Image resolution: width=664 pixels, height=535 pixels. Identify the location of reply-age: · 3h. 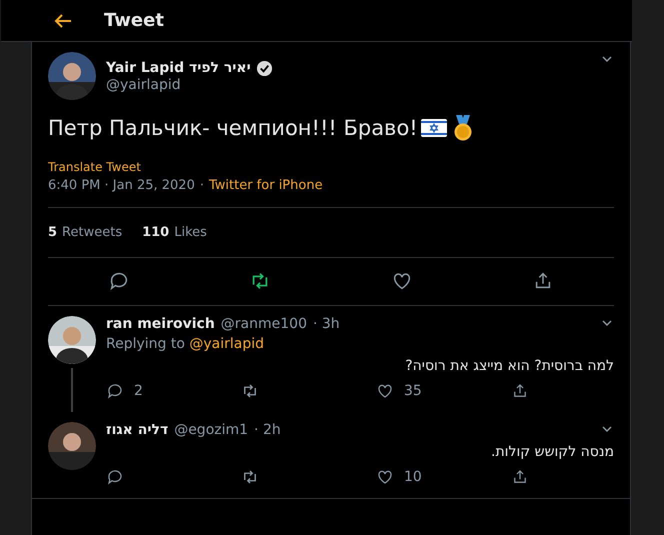
(326, 324).